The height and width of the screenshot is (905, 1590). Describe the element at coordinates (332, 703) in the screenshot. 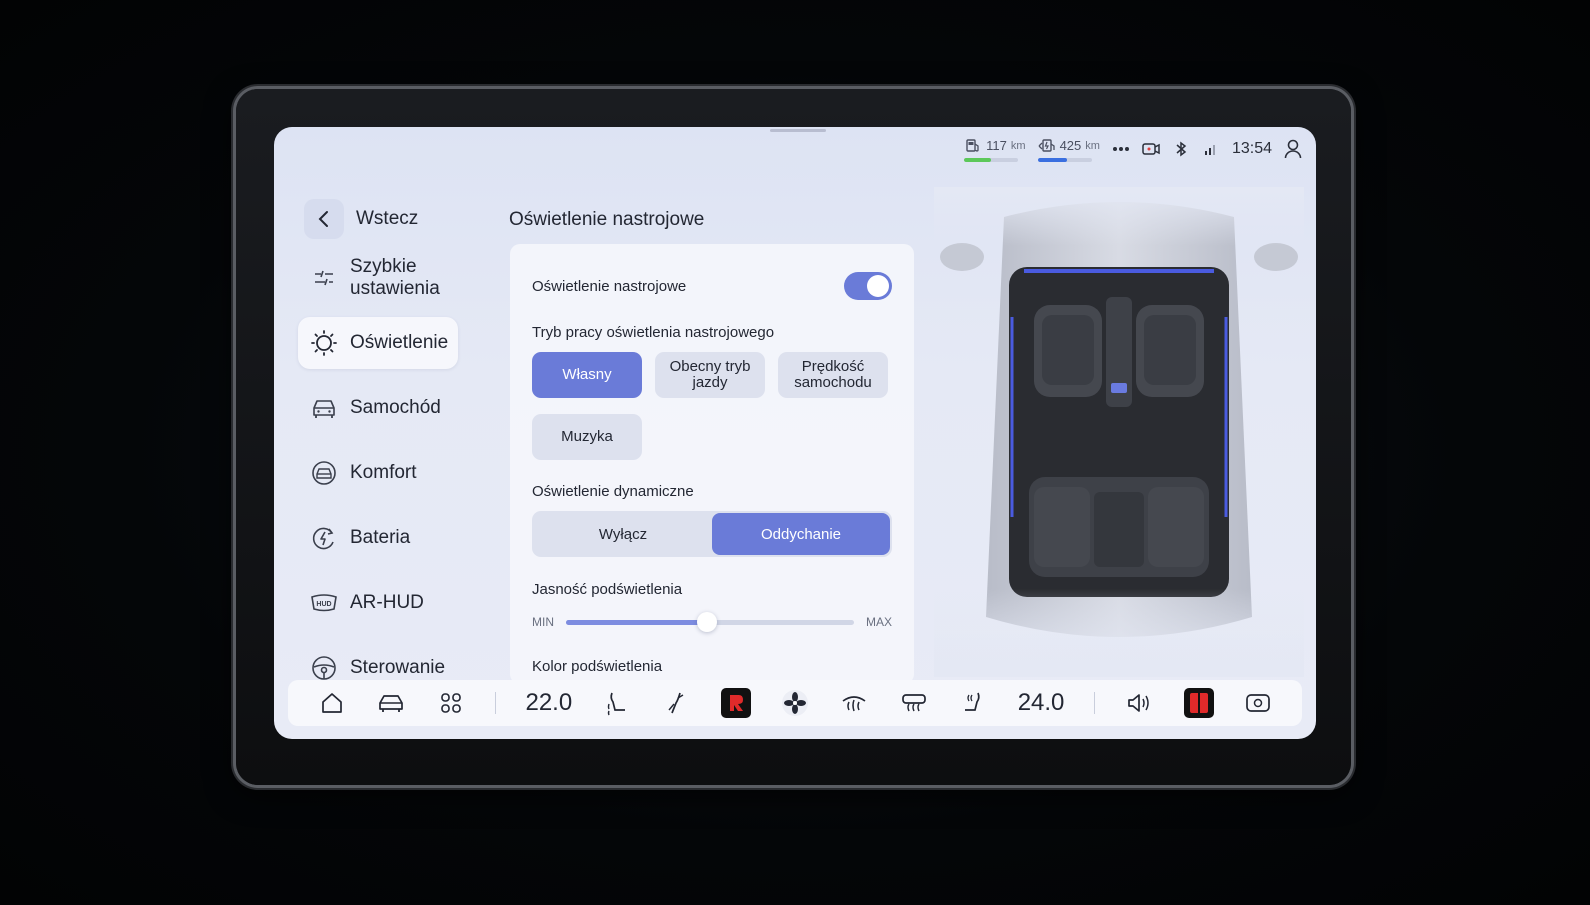

I see `home-icon` at that location.